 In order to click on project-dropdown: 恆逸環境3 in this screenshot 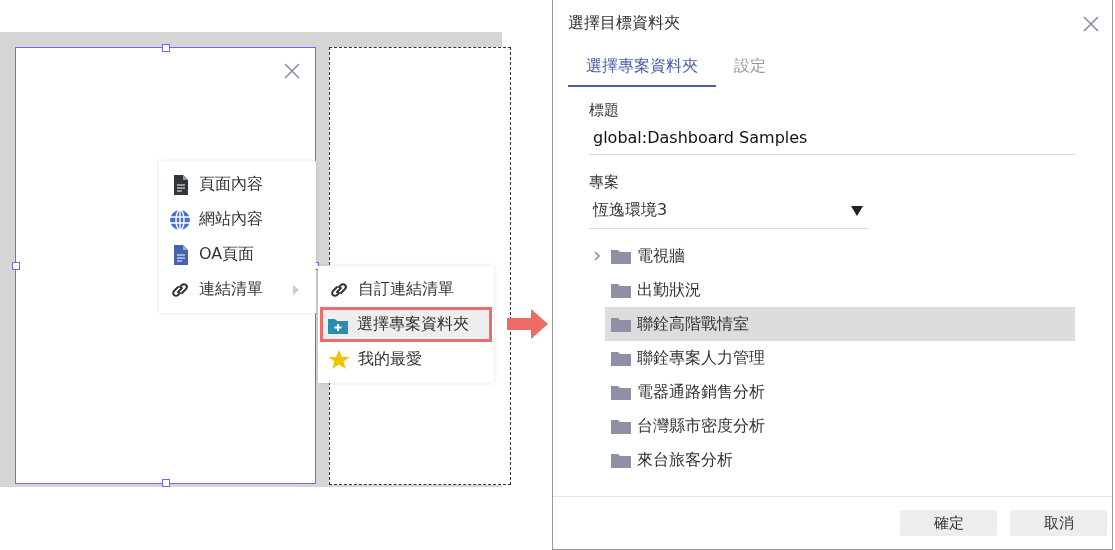, I will do `click(729, 210)`.